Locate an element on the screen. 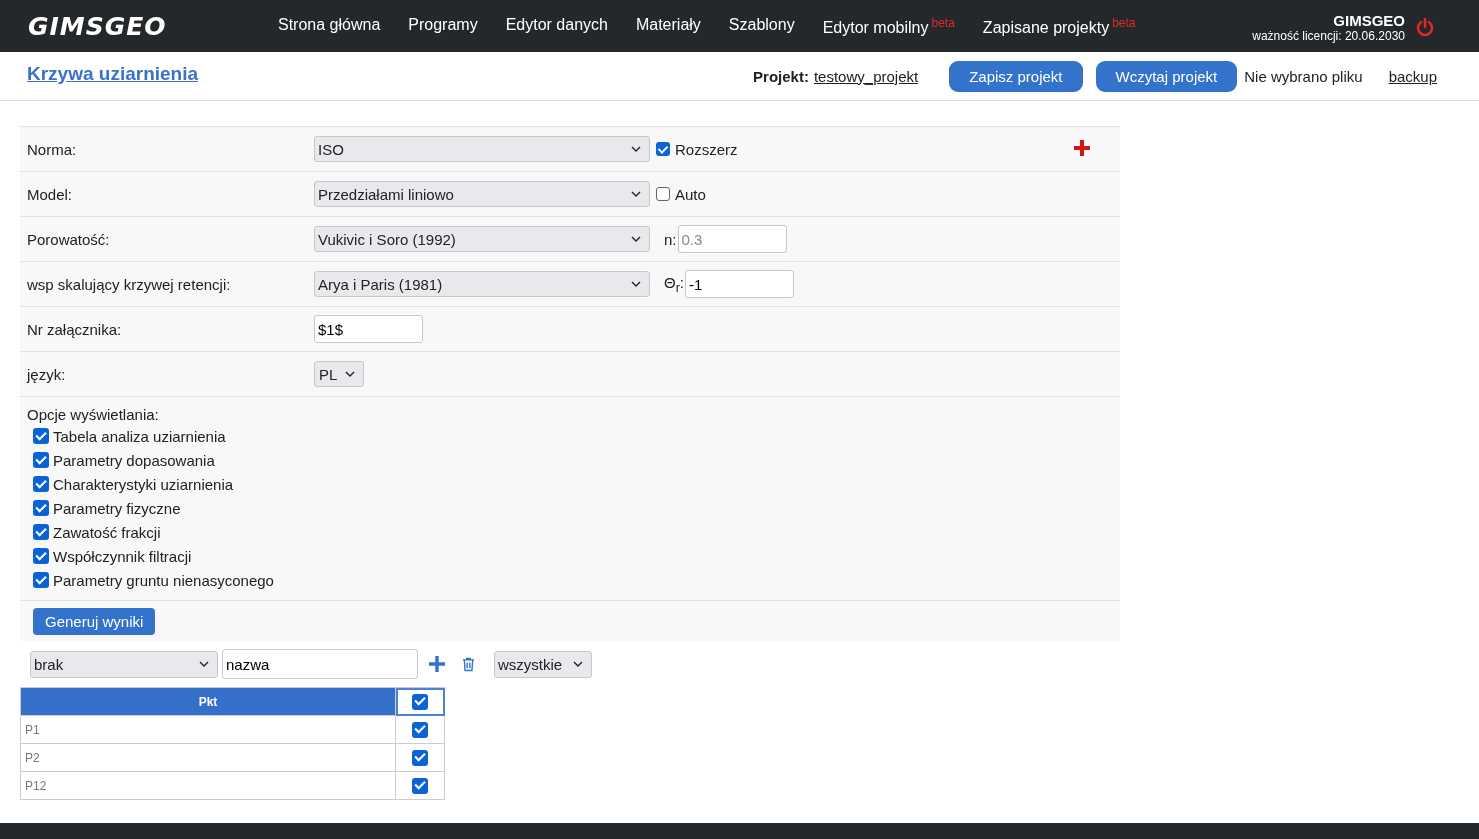  select-field: Arya i Paris (1981) is located at coordinates (482, 284).